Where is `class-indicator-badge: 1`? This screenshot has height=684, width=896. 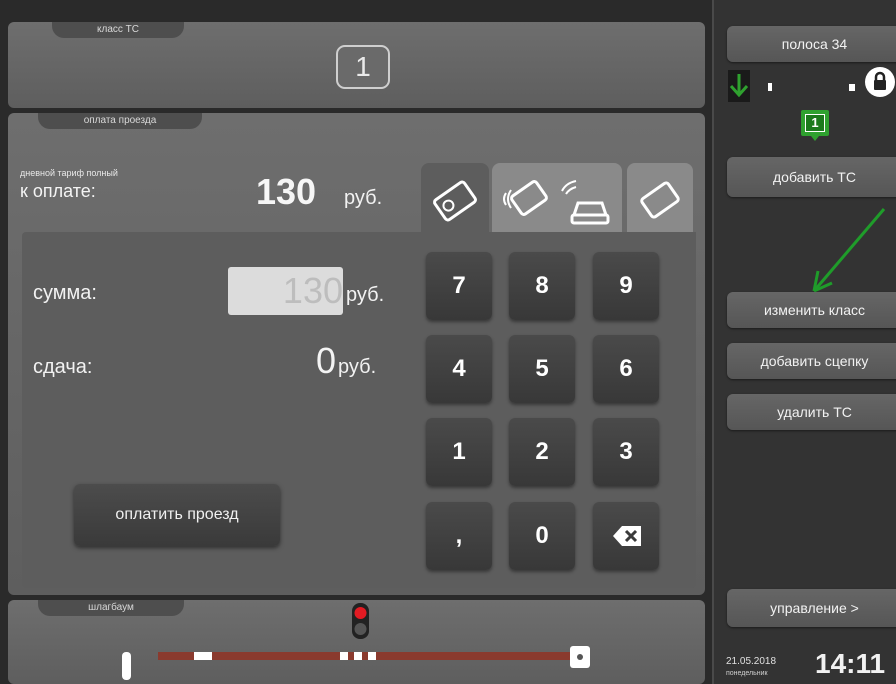
class-indicator-badge: 1 is located at coordinates (815, 125).